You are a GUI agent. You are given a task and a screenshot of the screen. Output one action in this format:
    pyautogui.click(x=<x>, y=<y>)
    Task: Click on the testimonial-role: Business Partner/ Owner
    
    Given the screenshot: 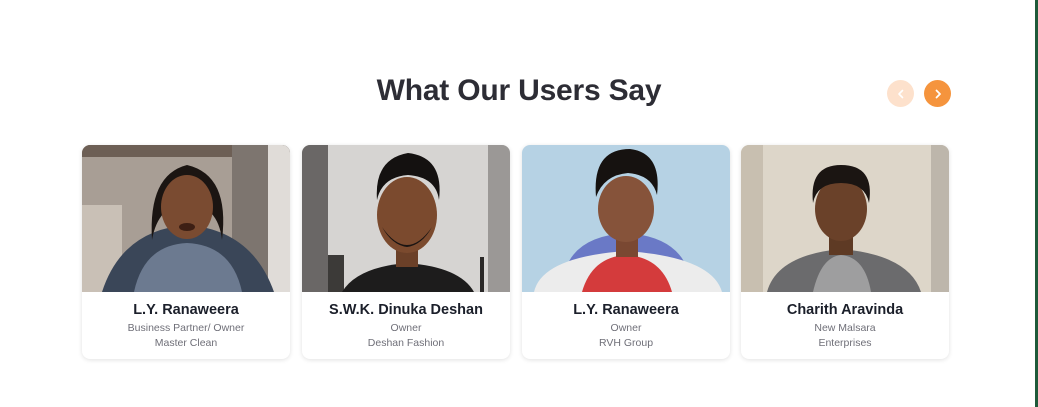 What is the action you would take?
    pyautogui.click(x=186, y=328)
    